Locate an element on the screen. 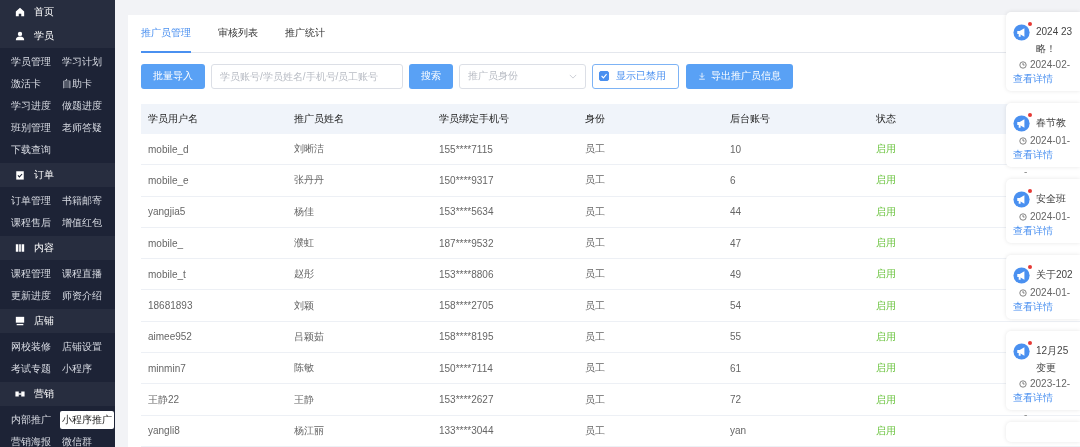  notification-date: 2024-02- is located at coordinates (1050, 64).